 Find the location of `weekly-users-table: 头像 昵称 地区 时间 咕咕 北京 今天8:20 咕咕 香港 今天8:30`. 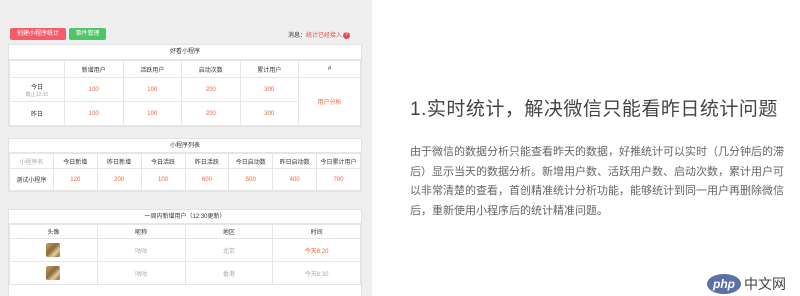

weekly-users-table: 头像 昵称 地区 时间 咕咕 北京 今天8:20 咕咕 香港 今天8:30 is located at coordinates (185, 254).